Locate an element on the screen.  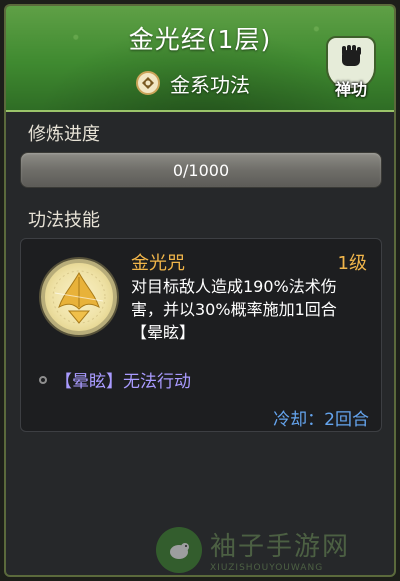
progress-section-label: 修炼进度 is located at coordinates (64, 134).